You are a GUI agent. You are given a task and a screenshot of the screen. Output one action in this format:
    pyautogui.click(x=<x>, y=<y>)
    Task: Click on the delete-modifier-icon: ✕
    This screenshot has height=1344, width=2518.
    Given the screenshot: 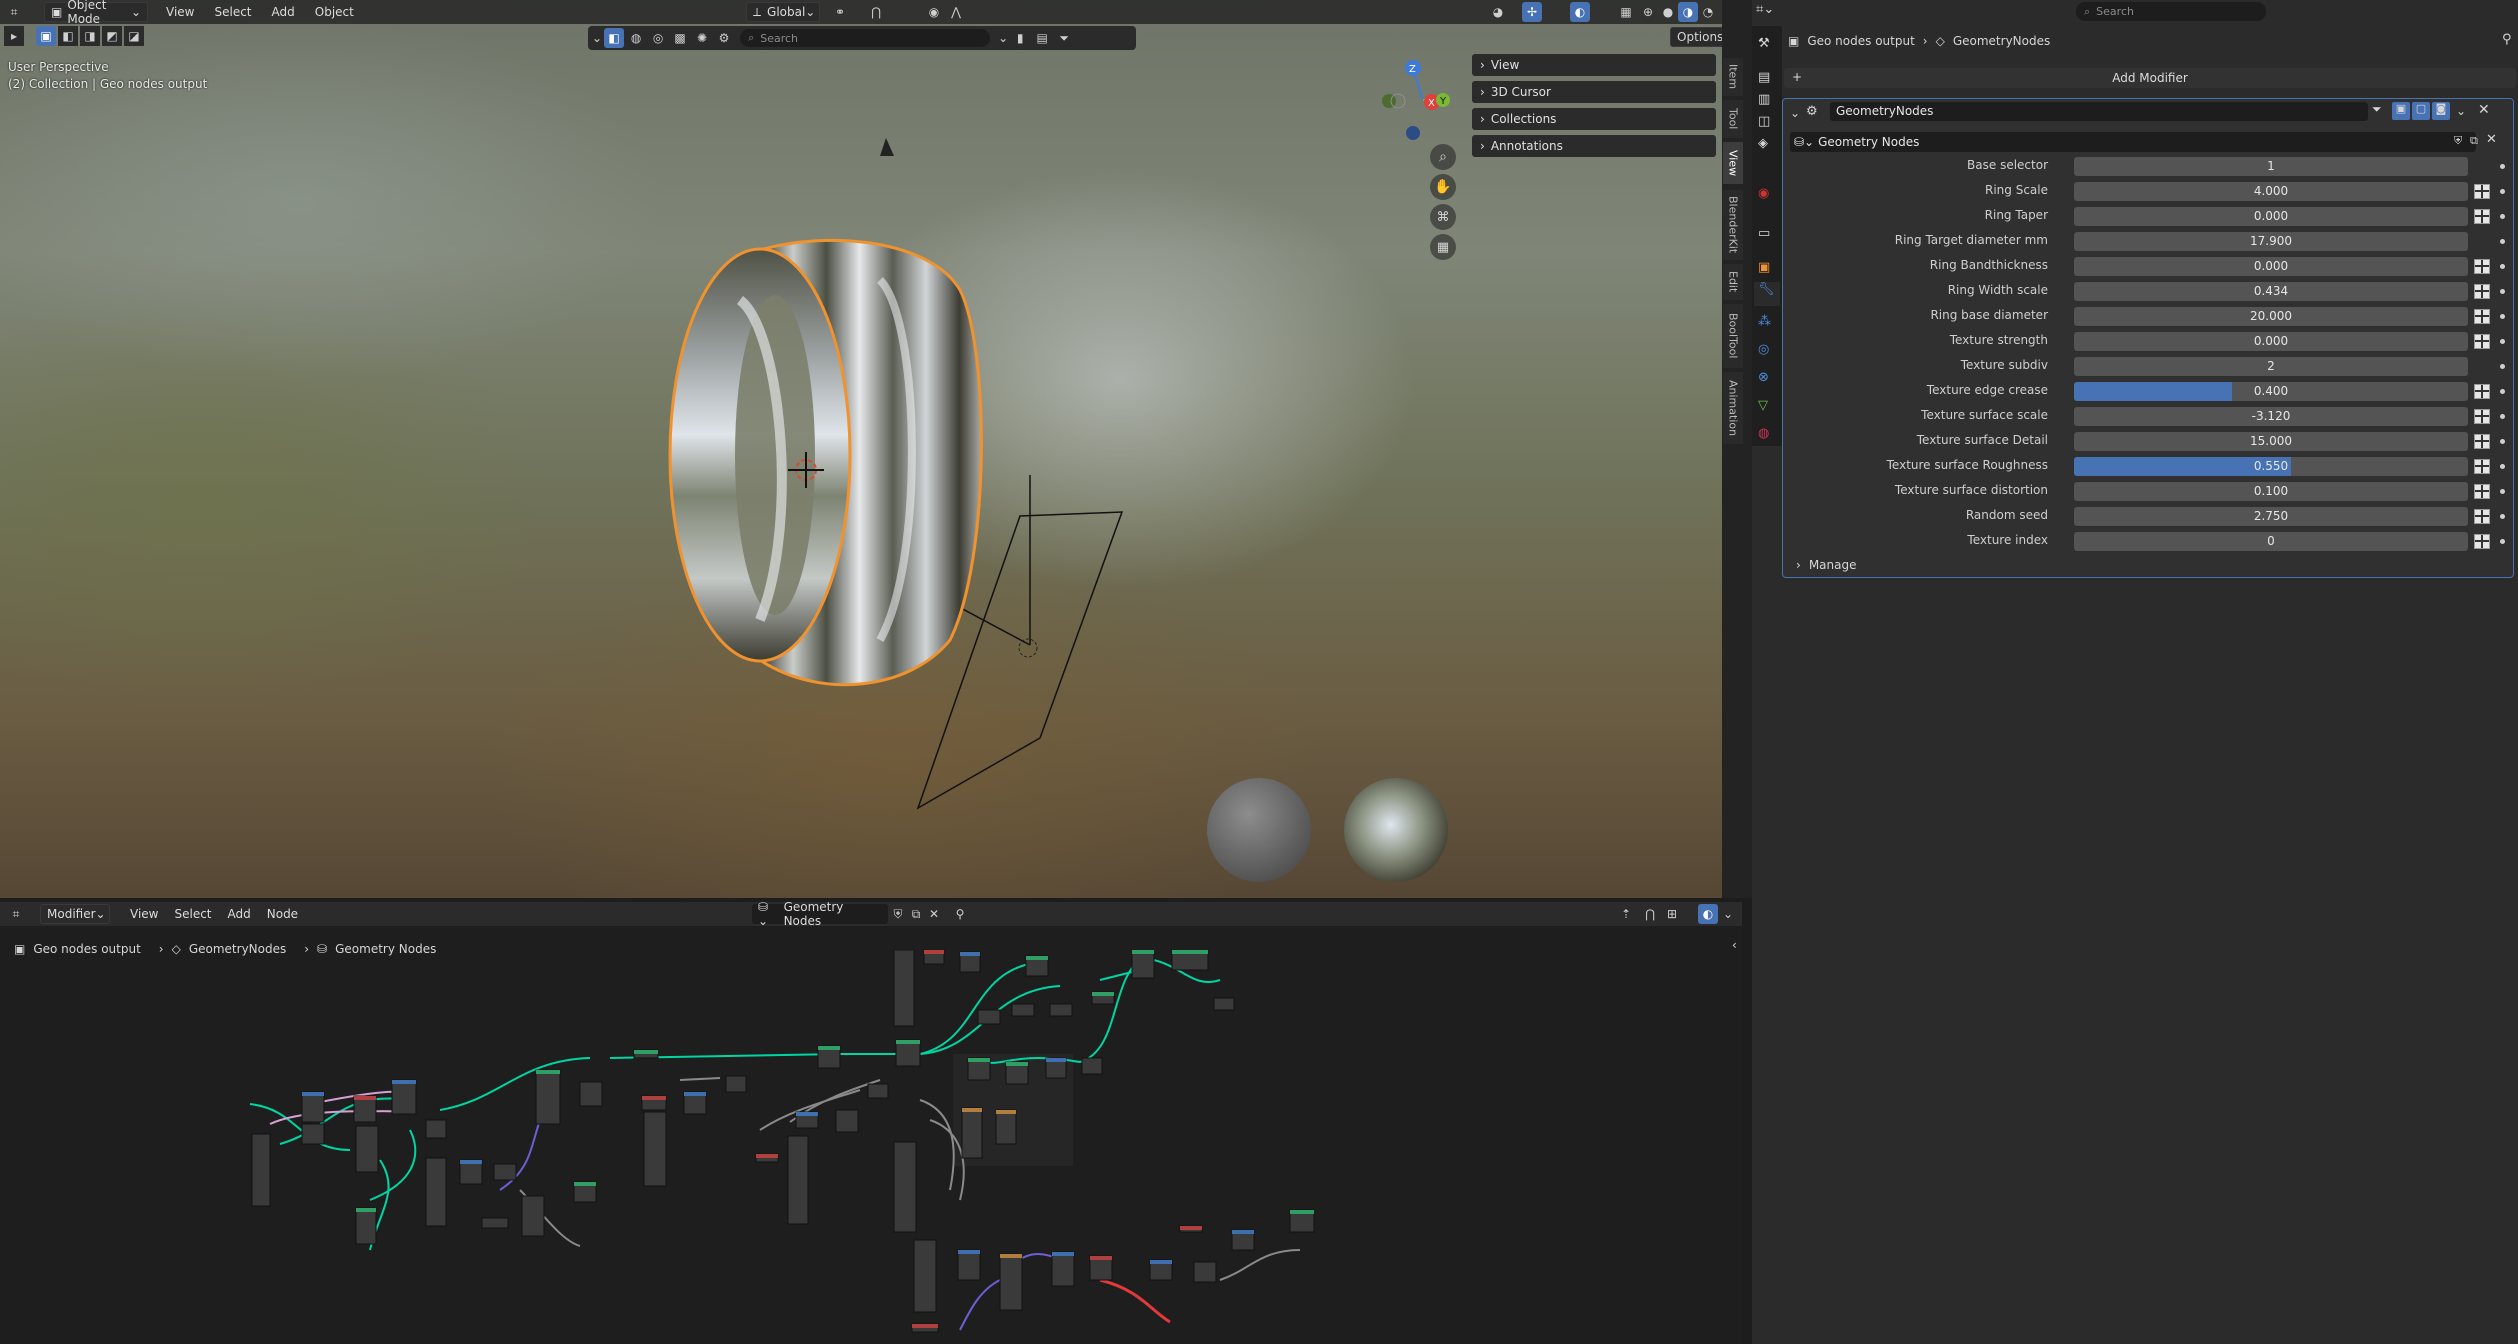 What is the action you would take?
    pyautogui.click(x=2484, y=110)
    